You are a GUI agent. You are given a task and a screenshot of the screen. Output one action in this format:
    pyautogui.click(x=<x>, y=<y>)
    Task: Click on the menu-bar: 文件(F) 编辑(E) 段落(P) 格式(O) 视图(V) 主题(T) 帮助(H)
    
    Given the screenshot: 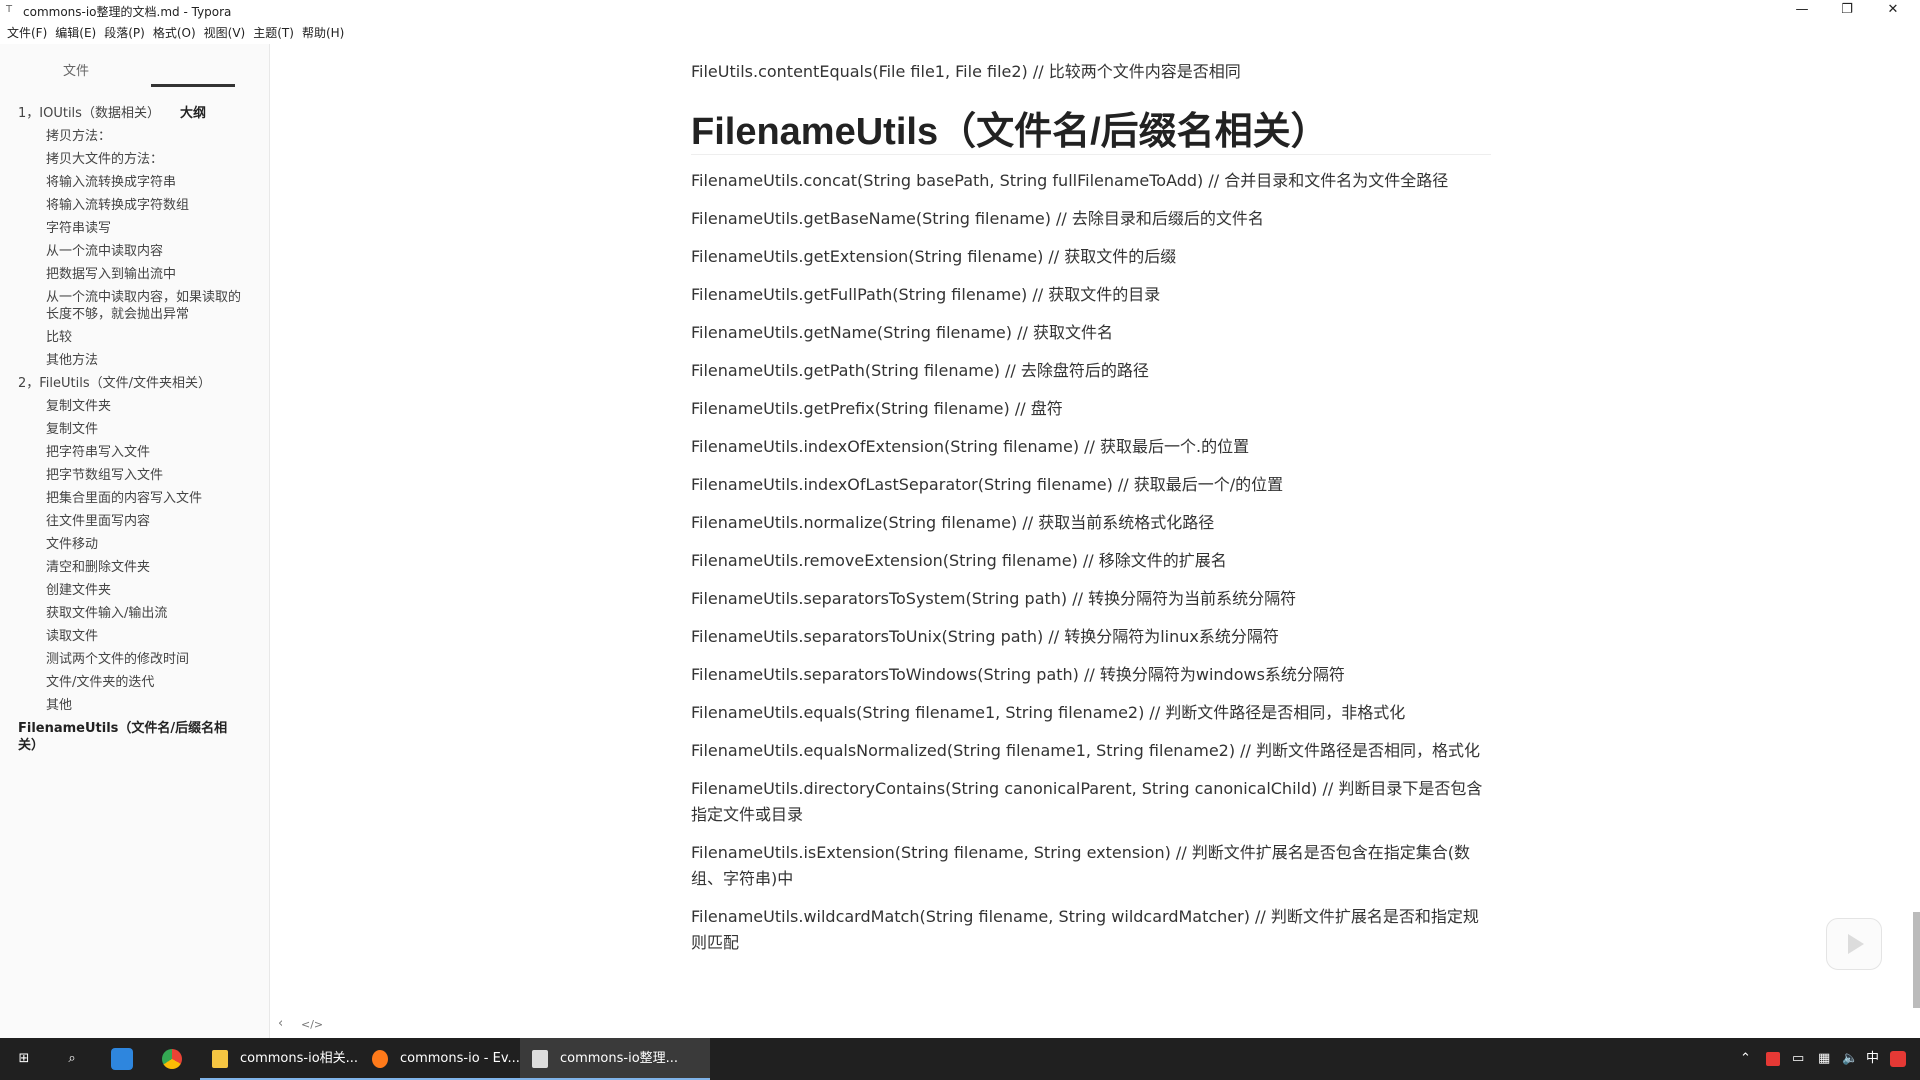 What is the action you would take?
    pyautogui.click(x=960, y=33)
    